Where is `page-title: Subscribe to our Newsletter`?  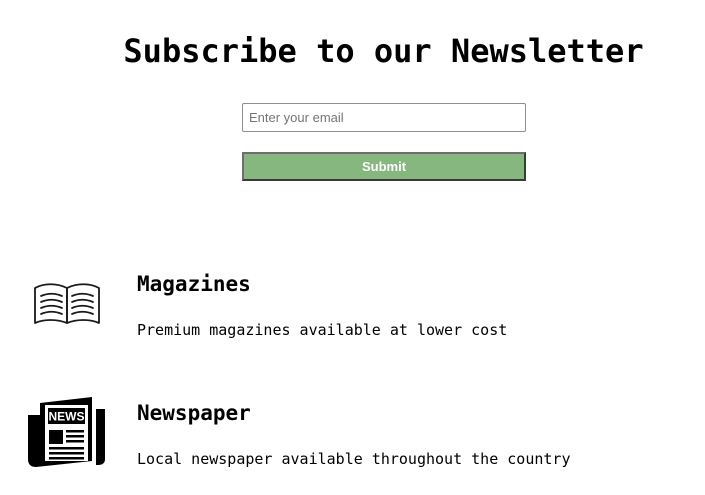 page-title: Subscribe to our Newsletter is located at coordinates (383, 51).